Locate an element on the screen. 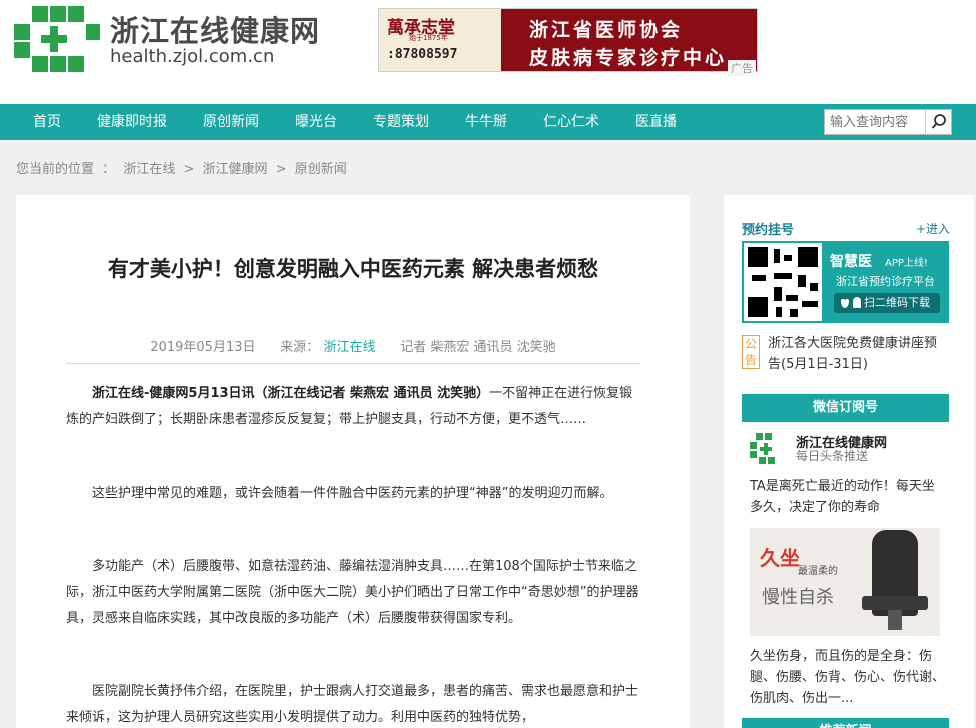  site-url: health.zjol.com.cn is located at coordinates (192, 56).